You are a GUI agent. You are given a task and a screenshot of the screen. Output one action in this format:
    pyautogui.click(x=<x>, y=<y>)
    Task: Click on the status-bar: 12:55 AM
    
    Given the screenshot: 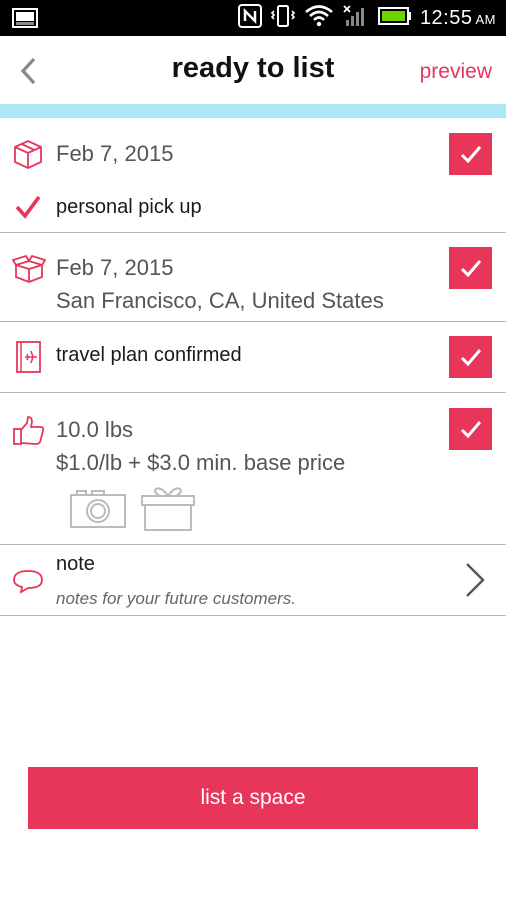 What is the action you would take?
    pyautogui.click(x=253, y=18)
    